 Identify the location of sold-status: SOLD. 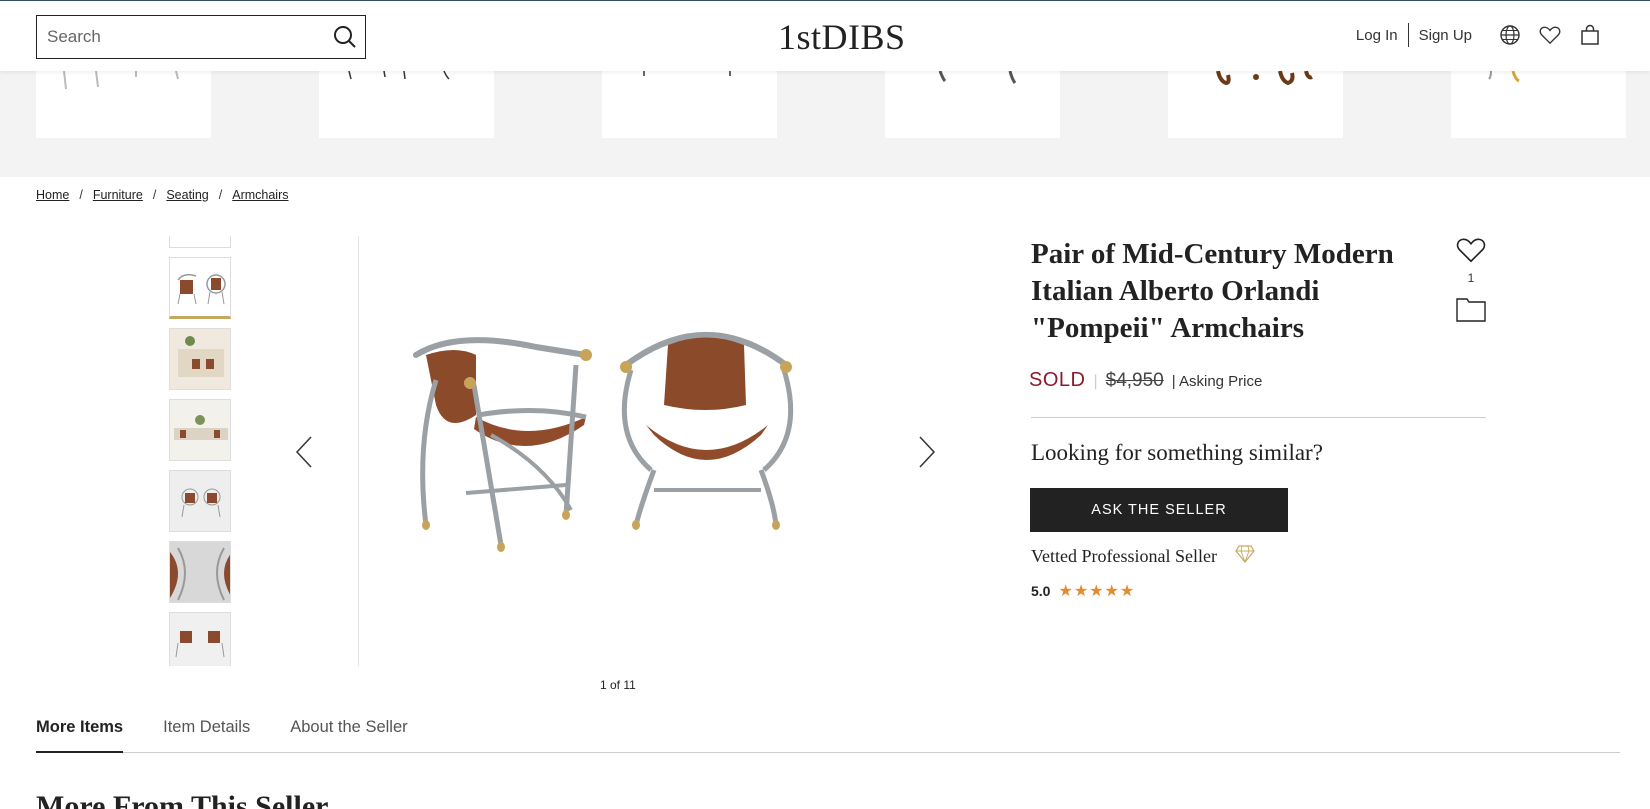
(1057, 380).